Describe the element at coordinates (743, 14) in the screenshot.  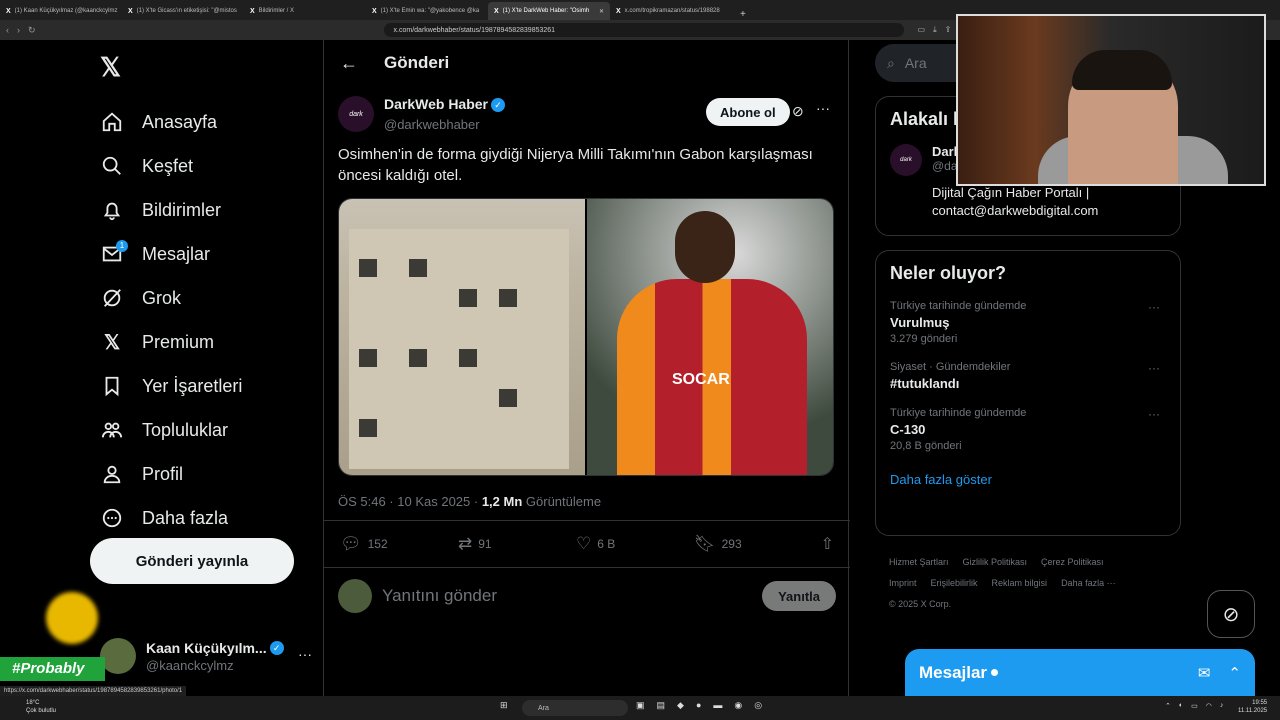
I see `new-tab-button: +` at that location.